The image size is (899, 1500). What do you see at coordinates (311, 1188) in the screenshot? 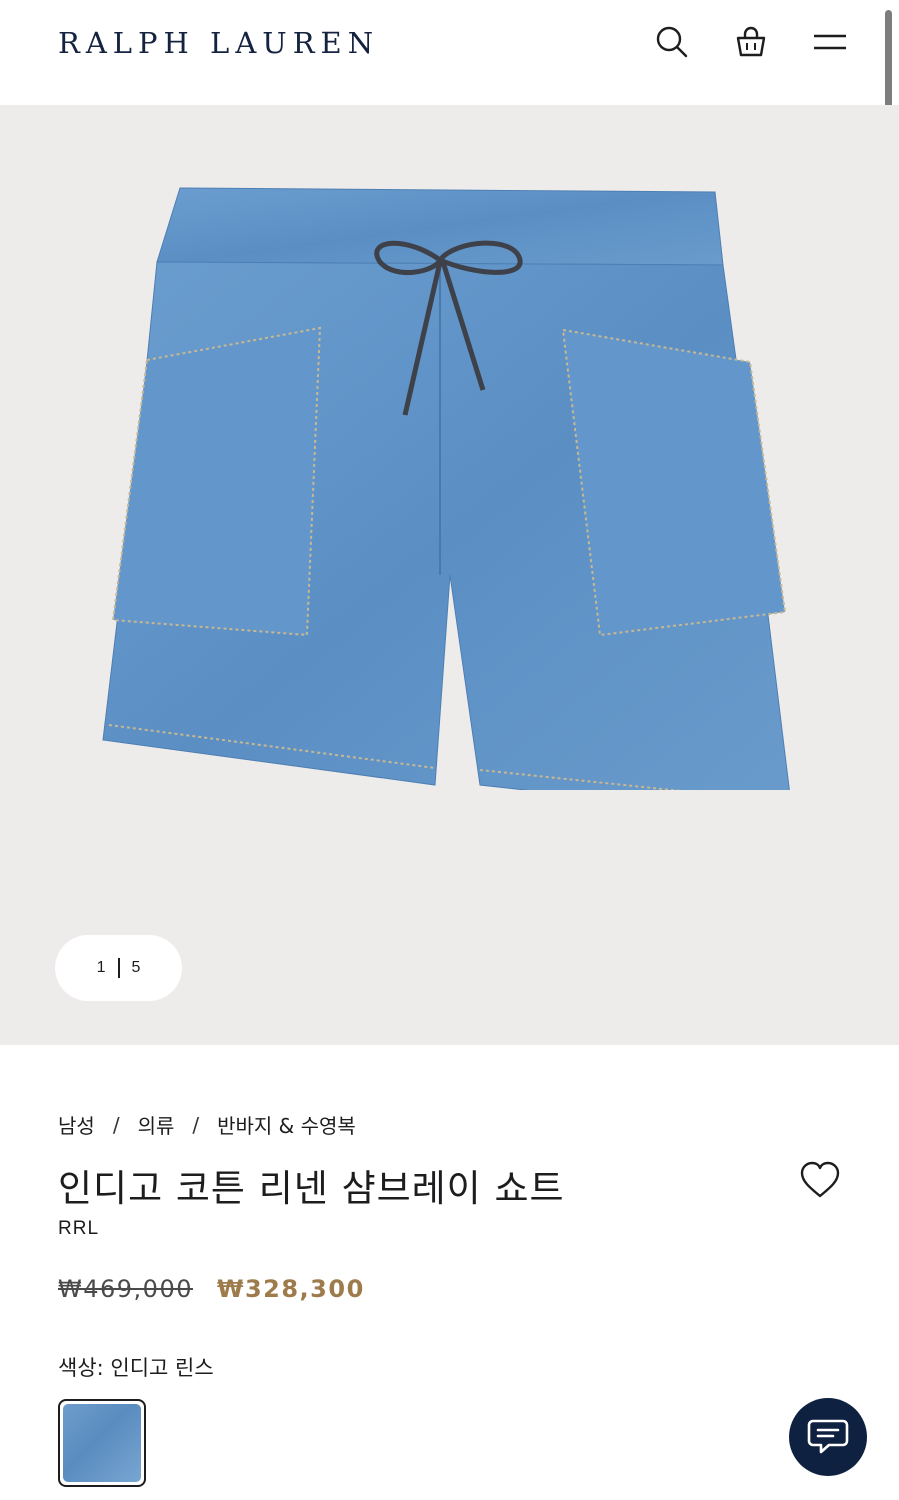
I see `product-title: 인디고 코튼 리넨 샴브레이 쇼트` at bounding box center [311, 1188].